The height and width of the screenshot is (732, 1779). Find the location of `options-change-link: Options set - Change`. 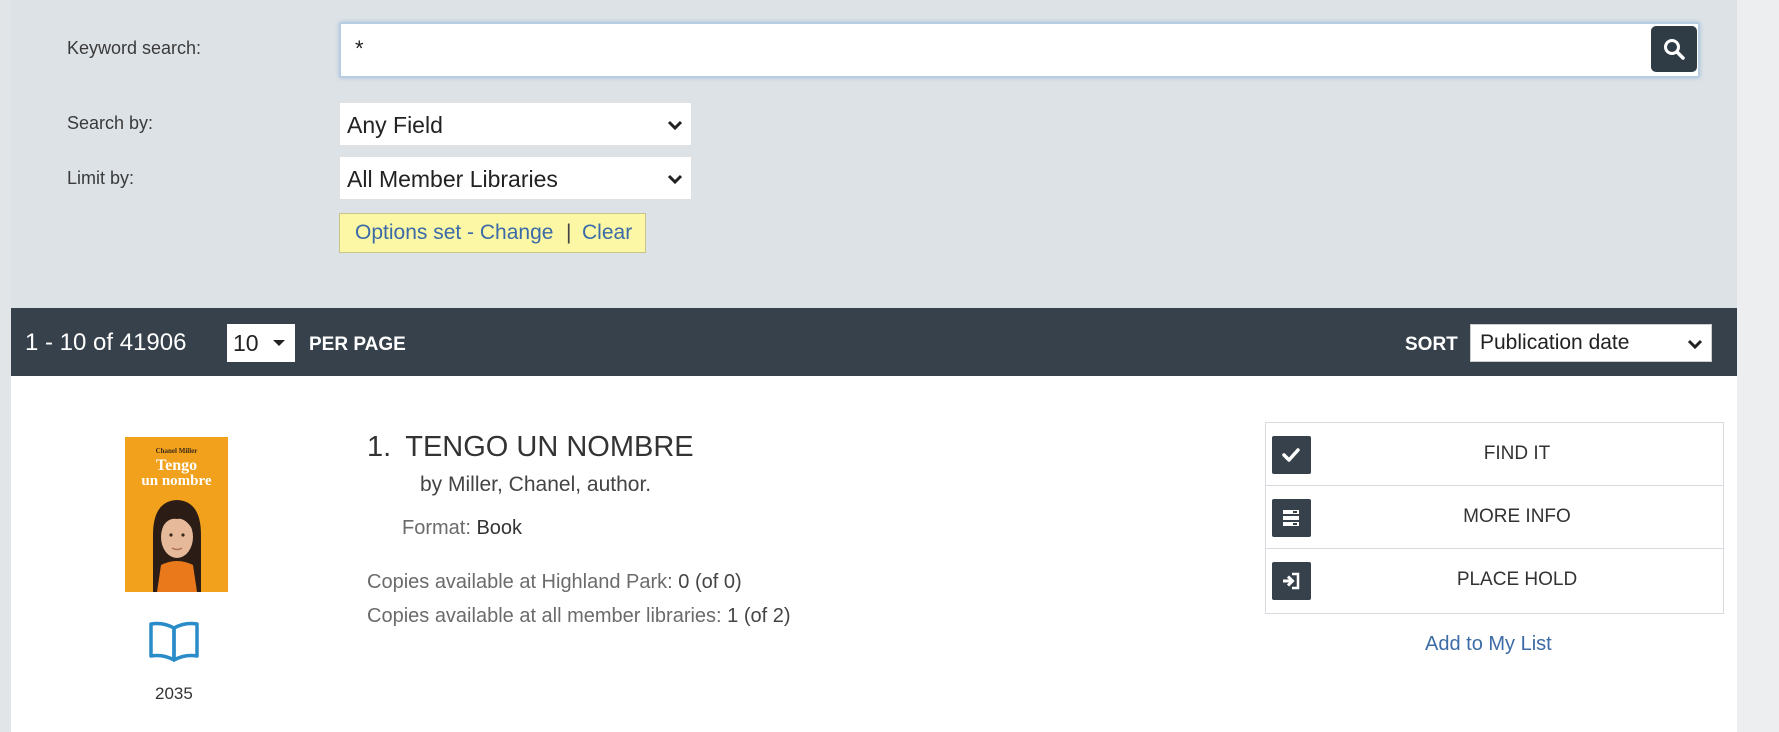

options-change-link: Options set - Change is located at coordinates (454, 233).